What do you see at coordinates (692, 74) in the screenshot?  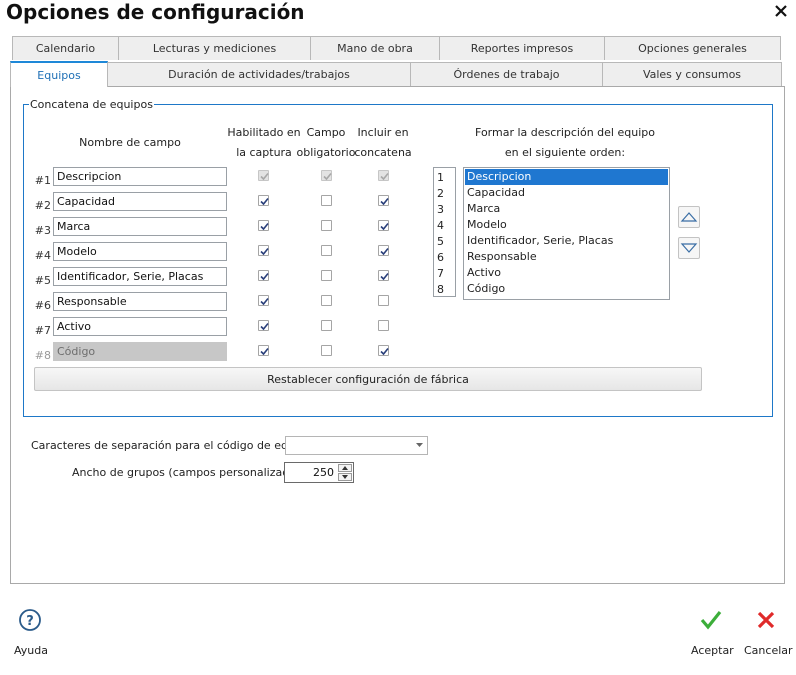 I see `tab-vales-y-consumos: Vales y consumos` at bounding box center [692, 74].